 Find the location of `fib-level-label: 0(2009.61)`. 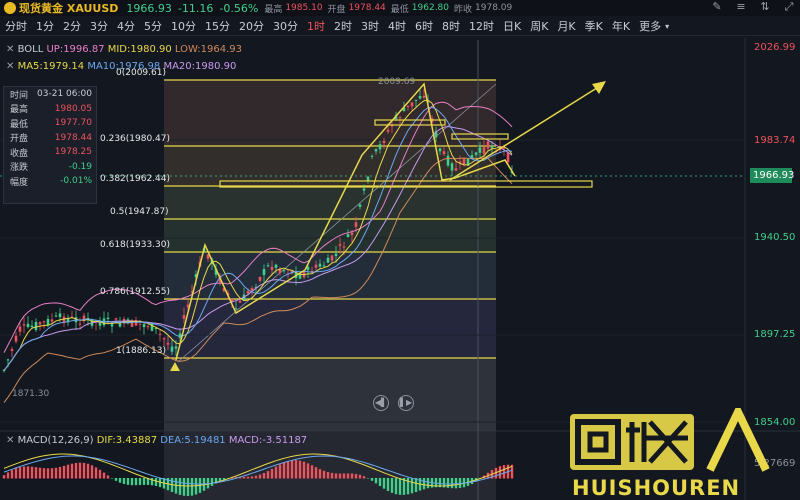

fib-level-label: 0(2009.61) is located at coordinates (141, 73).